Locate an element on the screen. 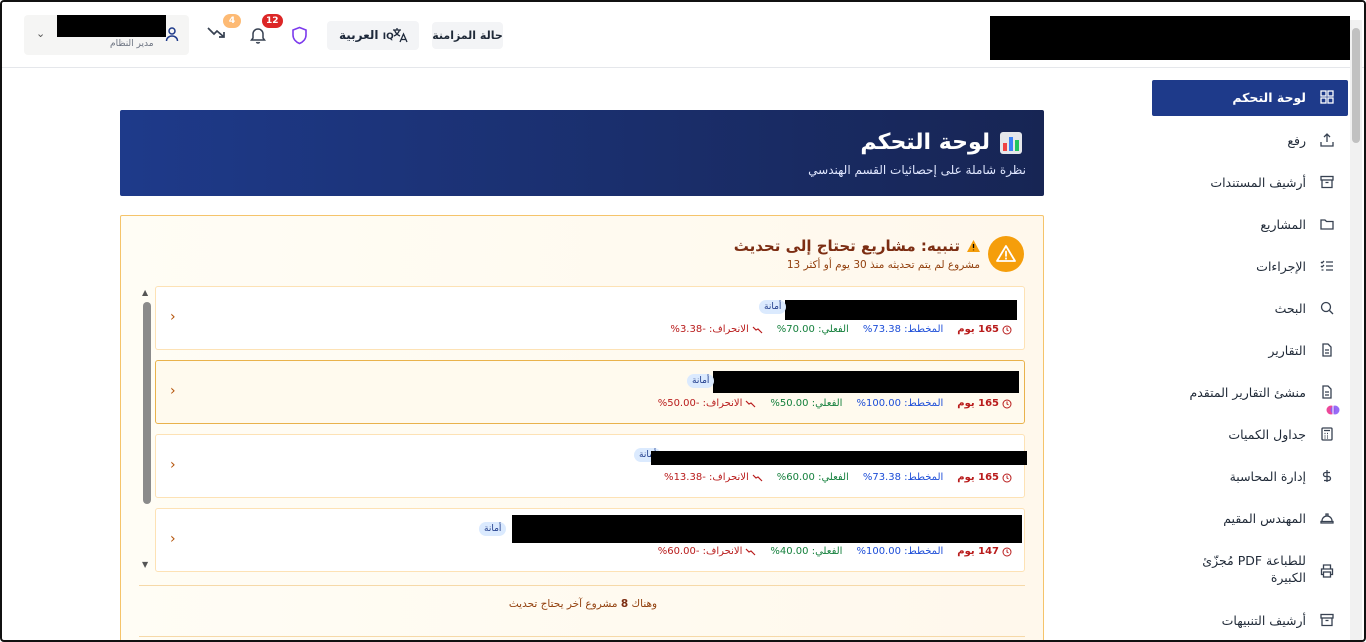 This screenshot has height=642, width=1366. sidebar-item-resident-engineer: المهندس المقيم is located at coordinates (1250, 519).